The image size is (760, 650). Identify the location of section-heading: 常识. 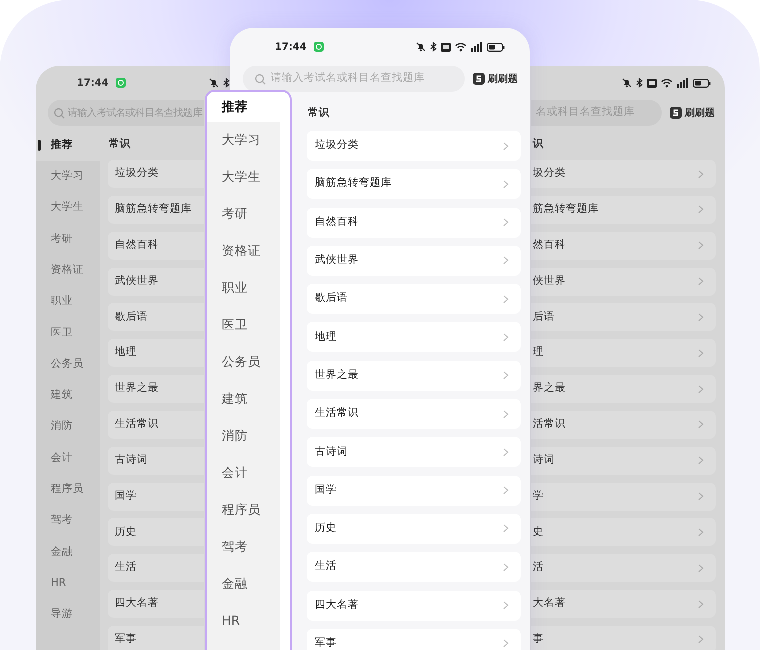
(319, 114).